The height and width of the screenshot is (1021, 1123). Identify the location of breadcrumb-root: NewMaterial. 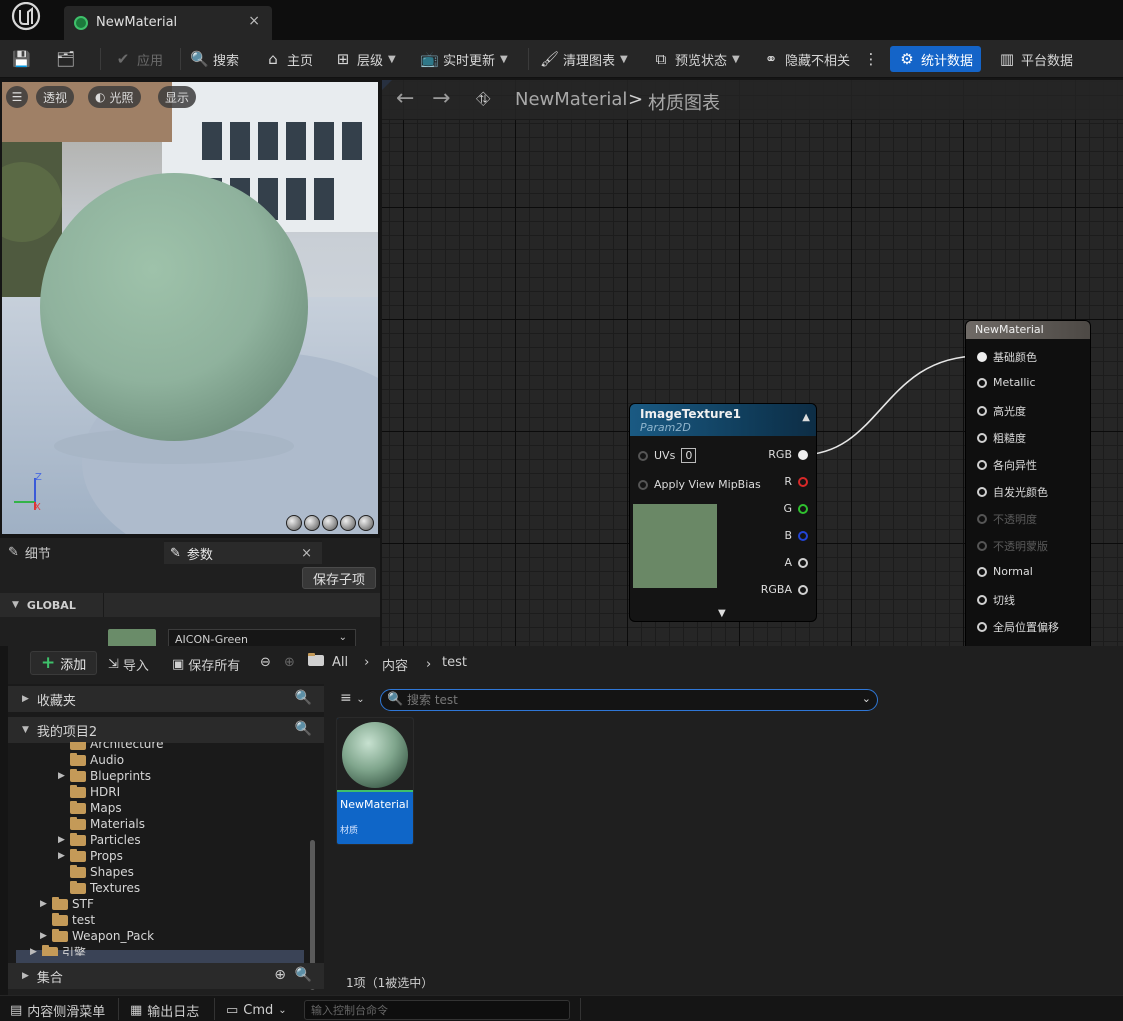
(571, 99).